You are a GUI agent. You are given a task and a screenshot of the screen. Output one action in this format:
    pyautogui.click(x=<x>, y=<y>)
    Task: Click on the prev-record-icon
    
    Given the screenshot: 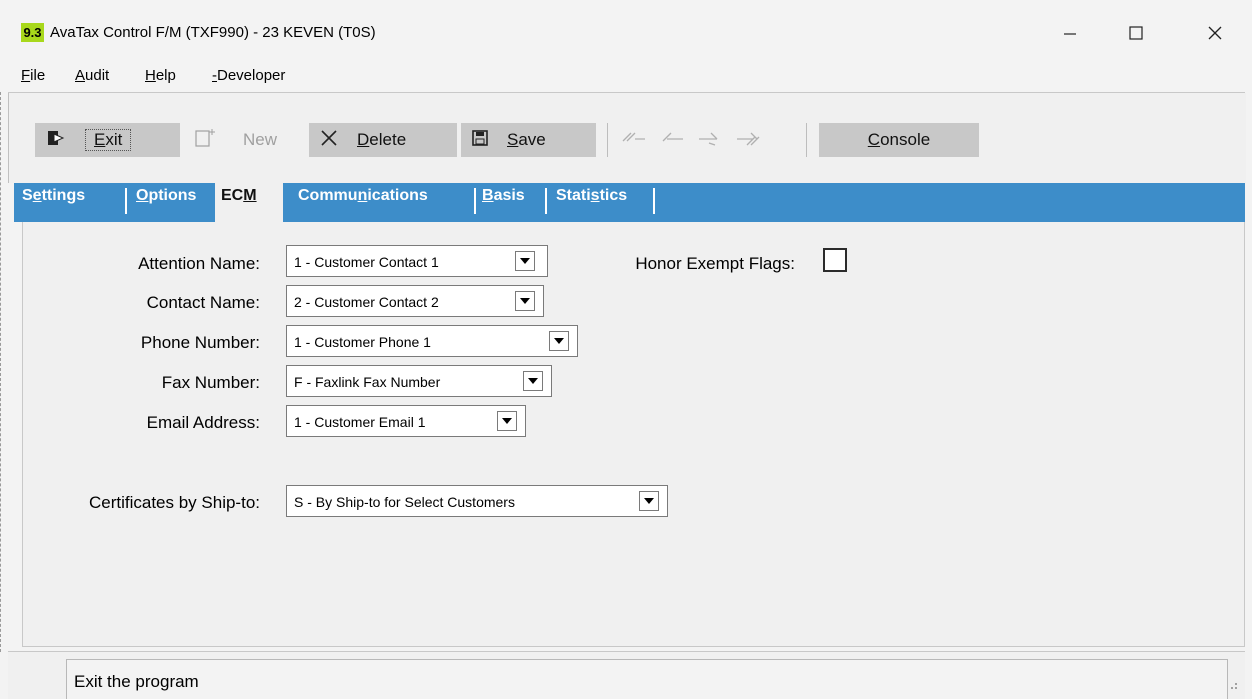 What is the action you would take?
    pyautogui.click(x=672, y=140)
    